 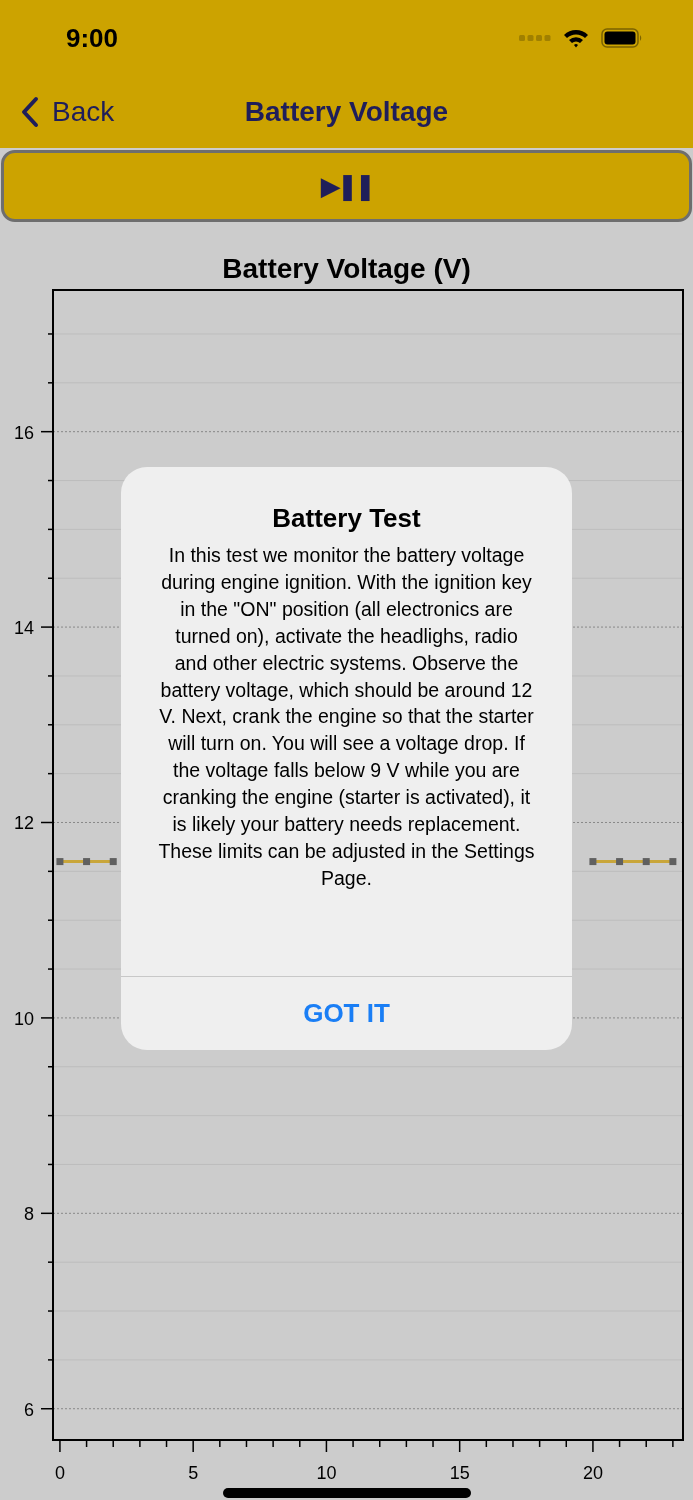 I want to click on y-tick-label: 16, so click(x=23, y=432).